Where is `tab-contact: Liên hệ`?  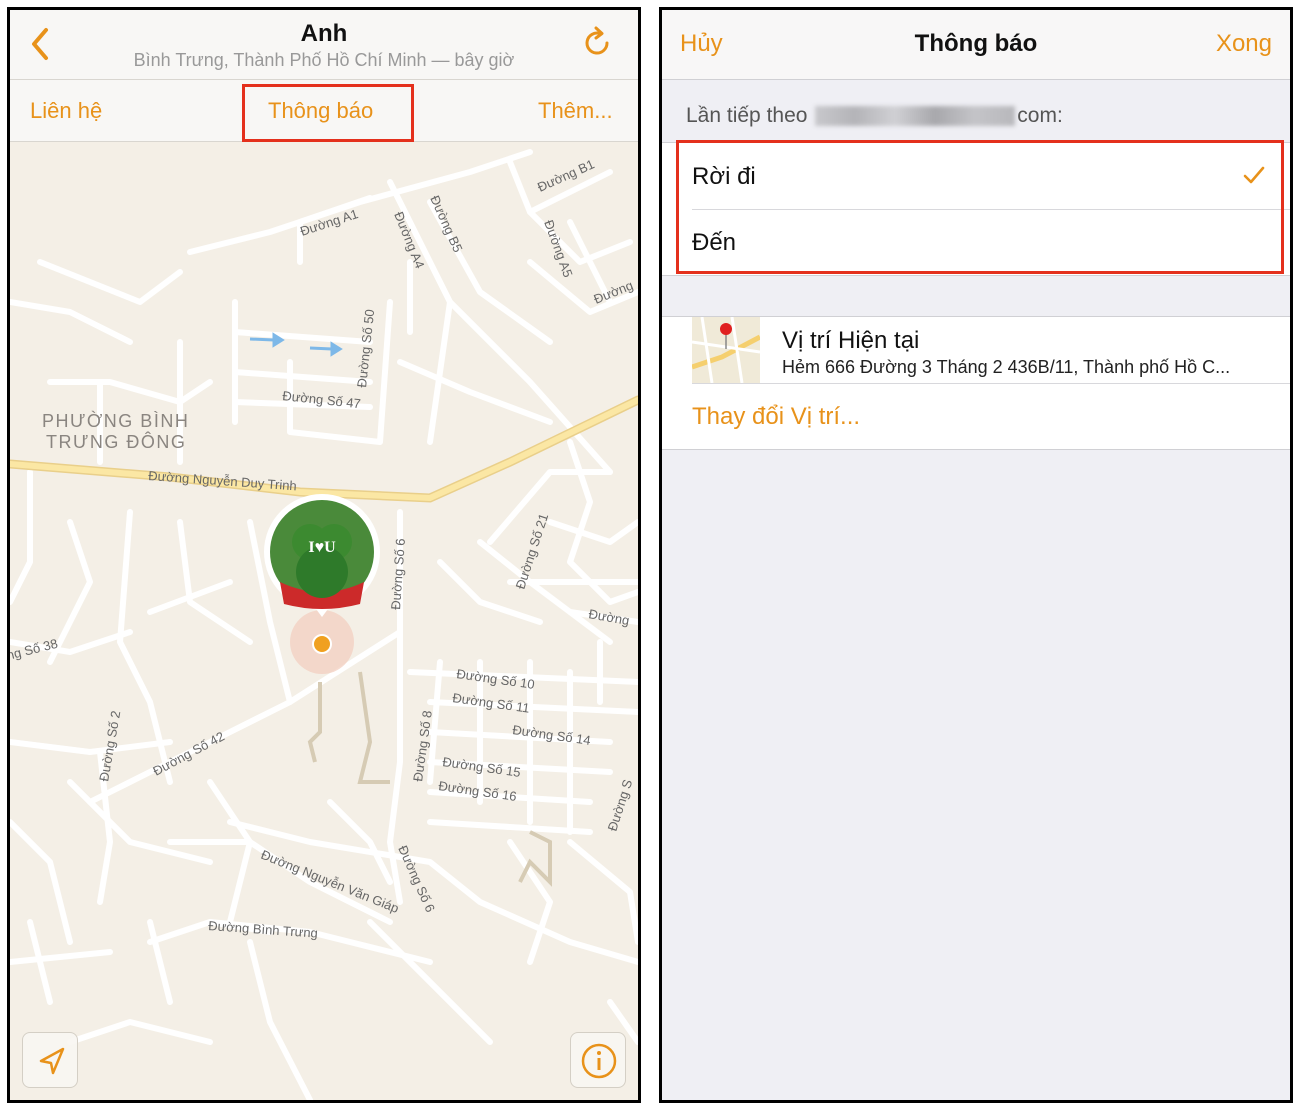 tab-contact: Liên hệ is located at coordinates (66, 111).